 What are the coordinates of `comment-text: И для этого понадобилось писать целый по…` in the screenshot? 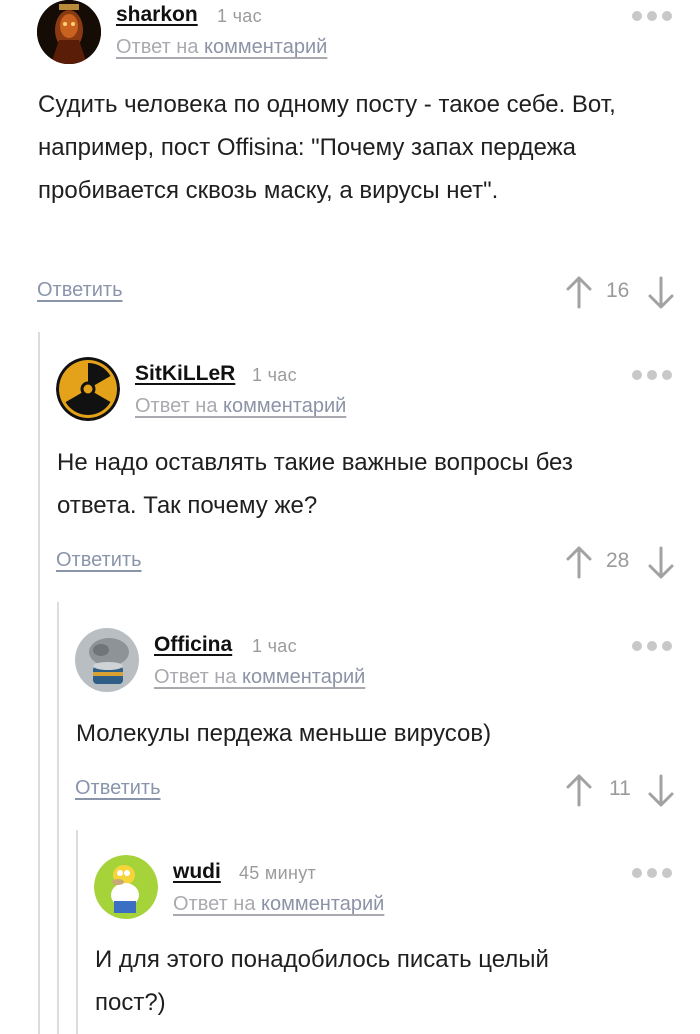 It's located at (322, 981).